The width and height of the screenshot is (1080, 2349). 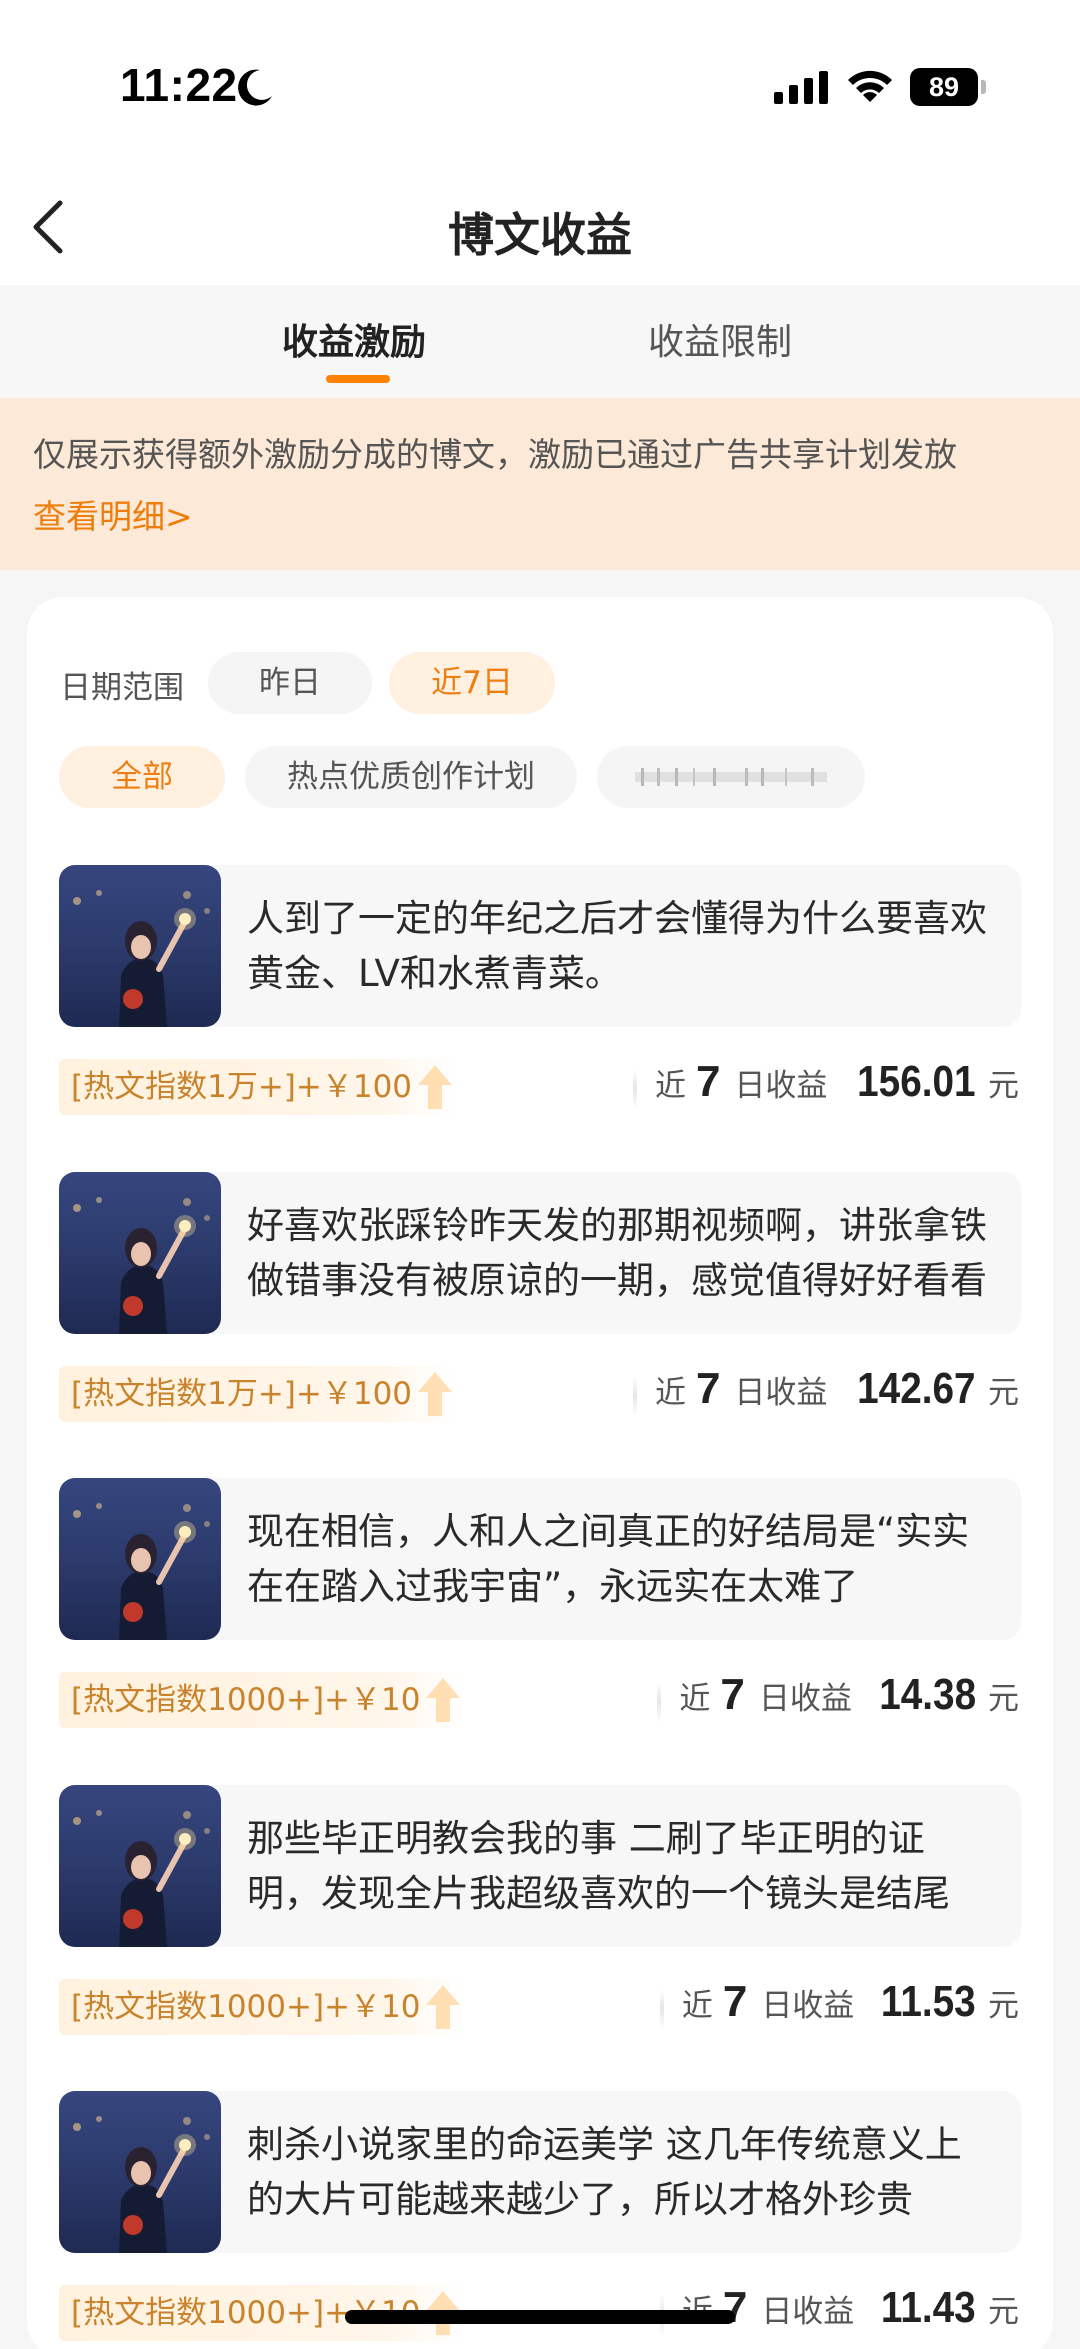 What do you see at coordinates (540, 1702) in the screenshot?
I see `post-meta-row: [热文指数1000+]+￥10 近 7 日收益 14.38 元` at bounding box center [540, 1702].